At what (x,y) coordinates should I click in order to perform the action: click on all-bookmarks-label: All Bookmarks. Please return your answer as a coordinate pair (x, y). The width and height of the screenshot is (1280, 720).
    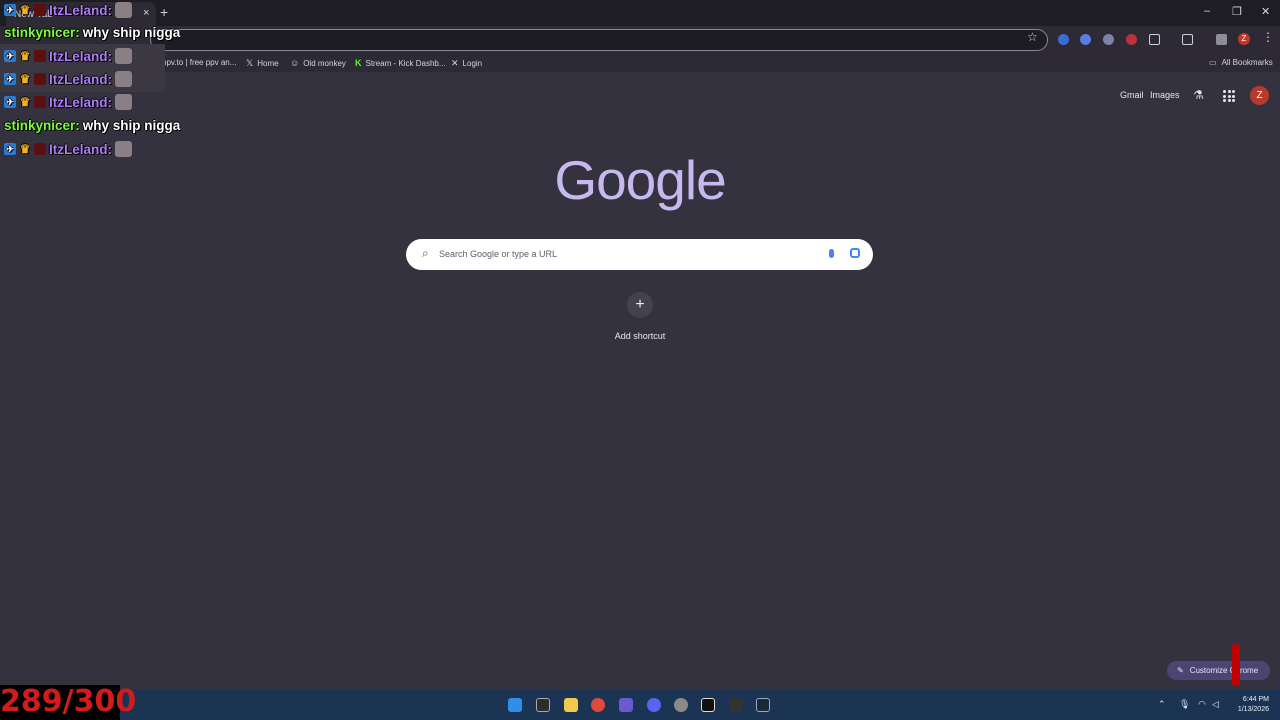
    Looking at the image, I should click on (1247, 62).